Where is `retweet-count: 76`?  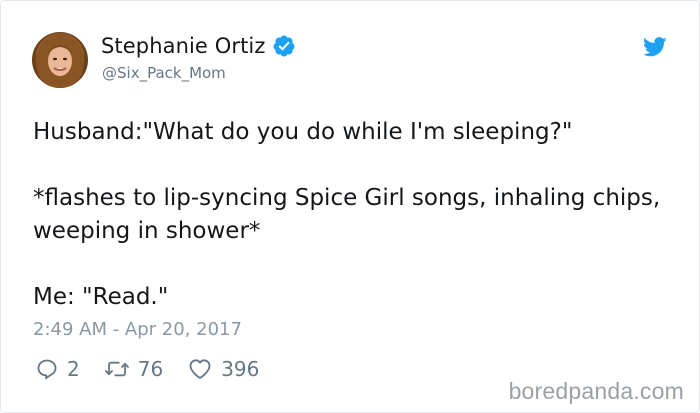
retweet-count: 76 is located at coordinates (150, 369).